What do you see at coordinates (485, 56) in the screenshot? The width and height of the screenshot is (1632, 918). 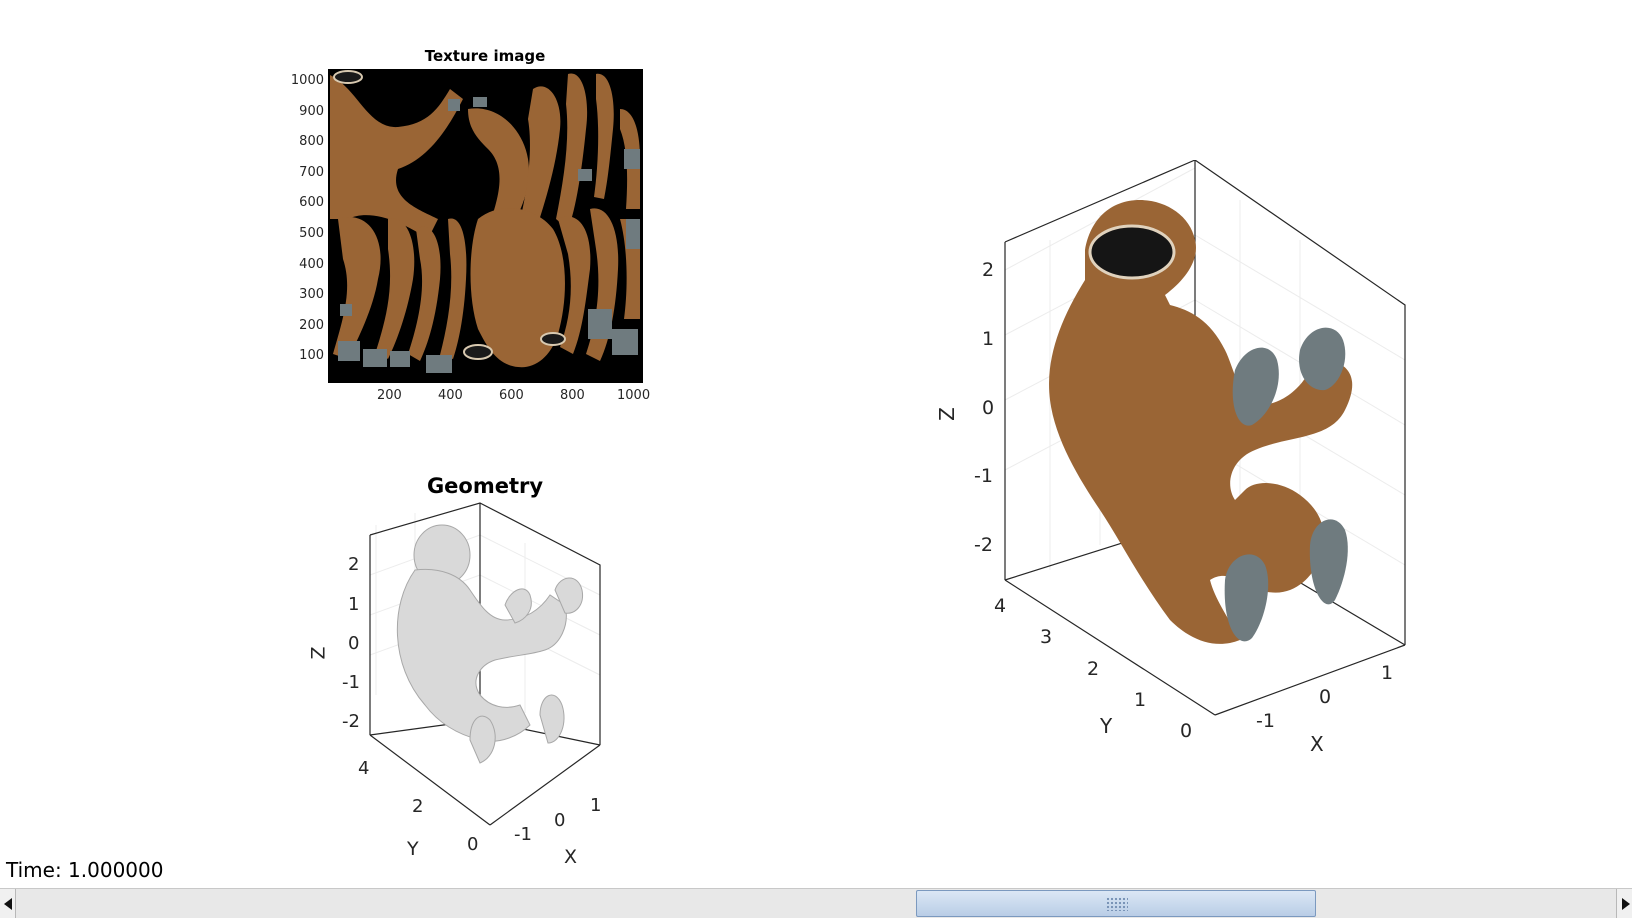 I see `texture-panel-title: Texture image` at bounding box center [485, 56].